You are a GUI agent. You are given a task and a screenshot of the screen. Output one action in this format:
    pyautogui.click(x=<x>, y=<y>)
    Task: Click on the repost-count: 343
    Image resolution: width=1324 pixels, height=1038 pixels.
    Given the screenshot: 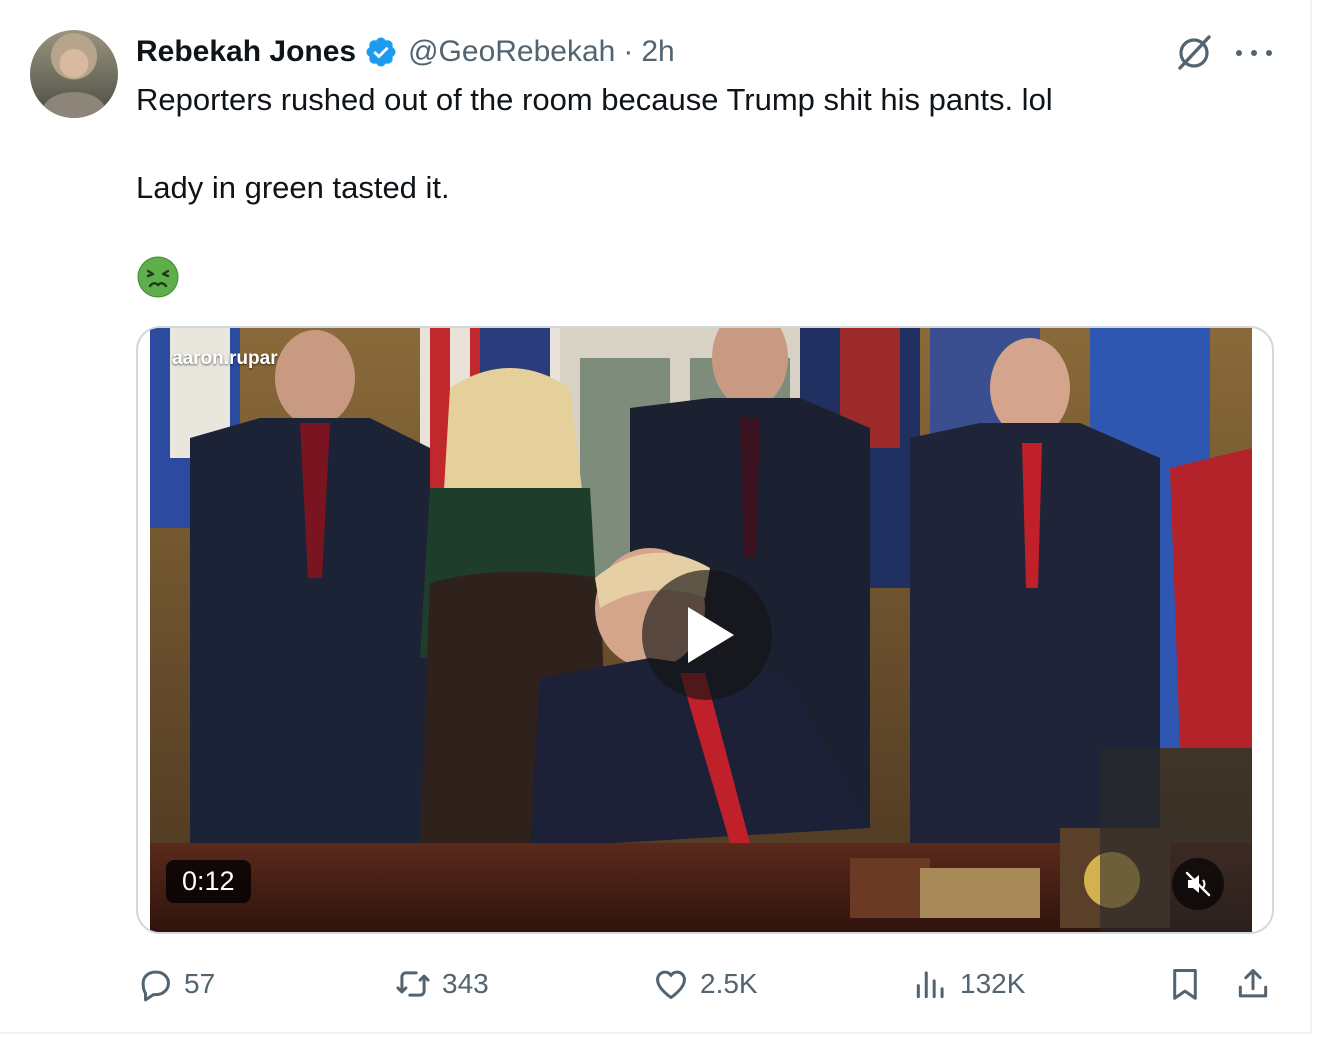 What is the action you would take?
    pyautogui.click(x=465, y=983)
    